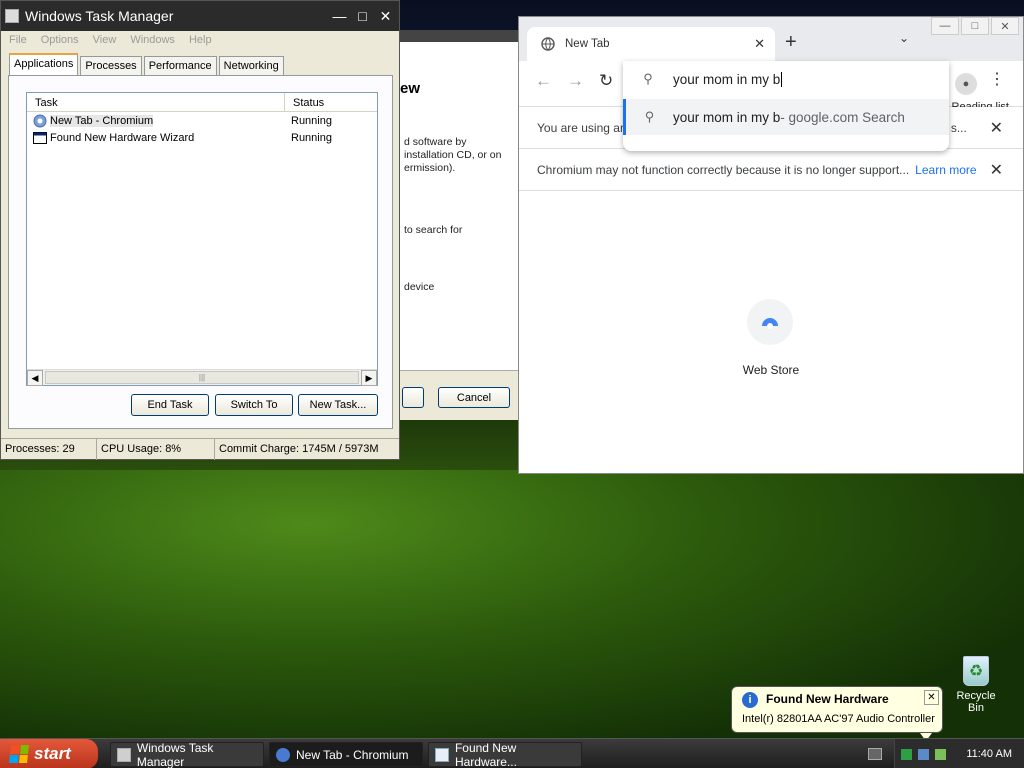 Image resolution: width=1024 pixels, height=768 pixels. I want to click on task-name: New Tab - Chromium, so click(102, 120).